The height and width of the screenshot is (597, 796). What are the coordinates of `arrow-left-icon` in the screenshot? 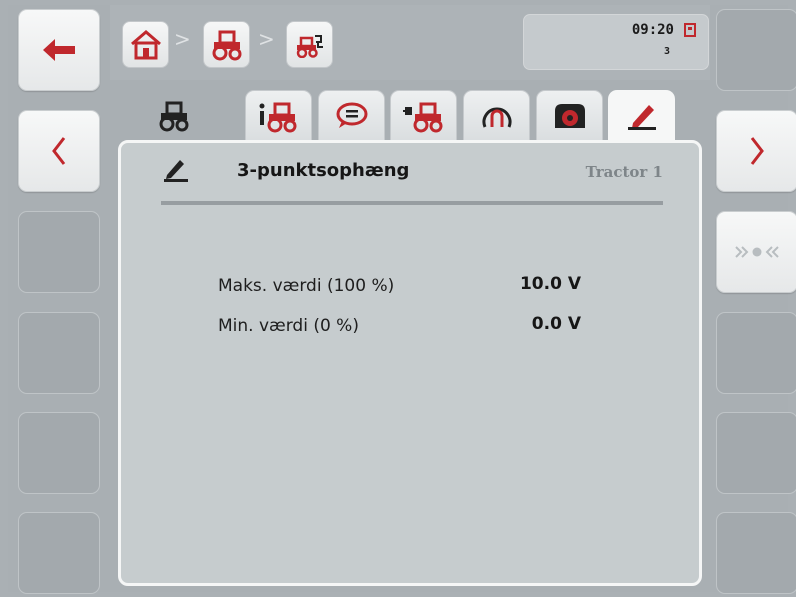 It's located at (59, 50).